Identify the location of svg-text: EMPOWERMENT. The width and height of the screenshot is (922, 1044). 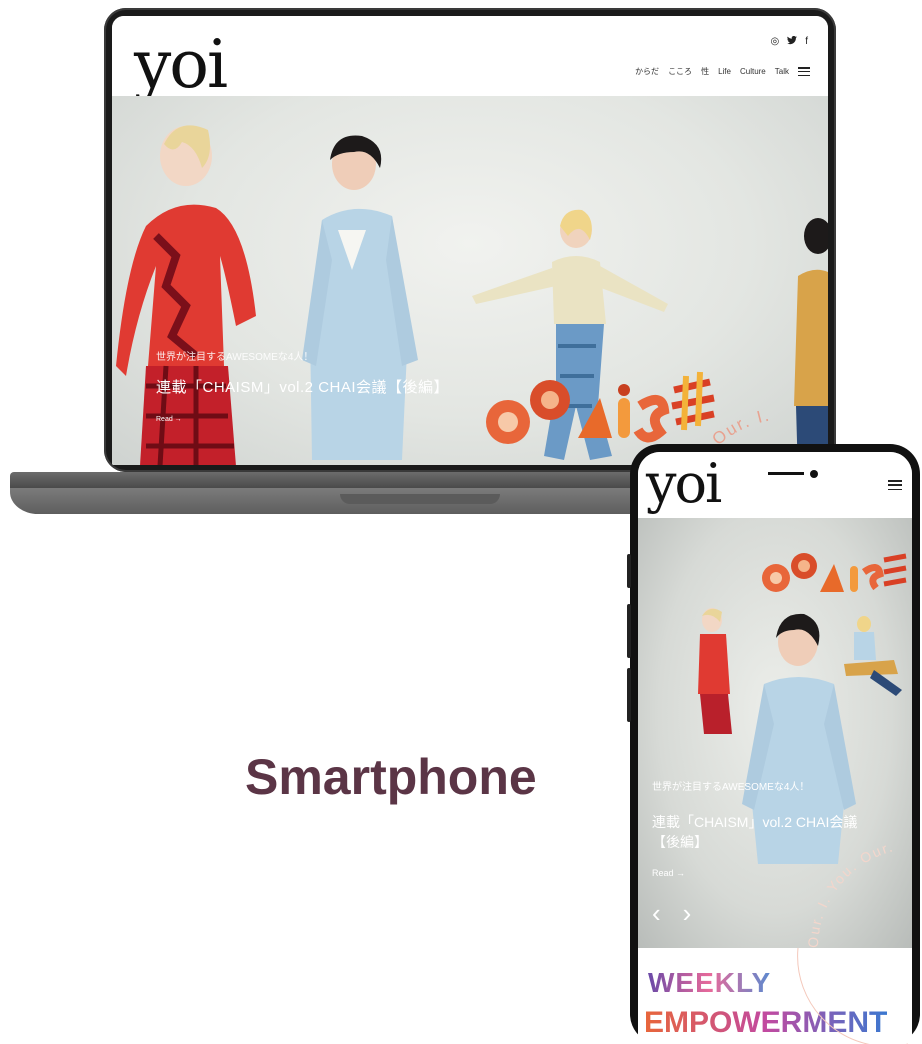
(765, 1022).